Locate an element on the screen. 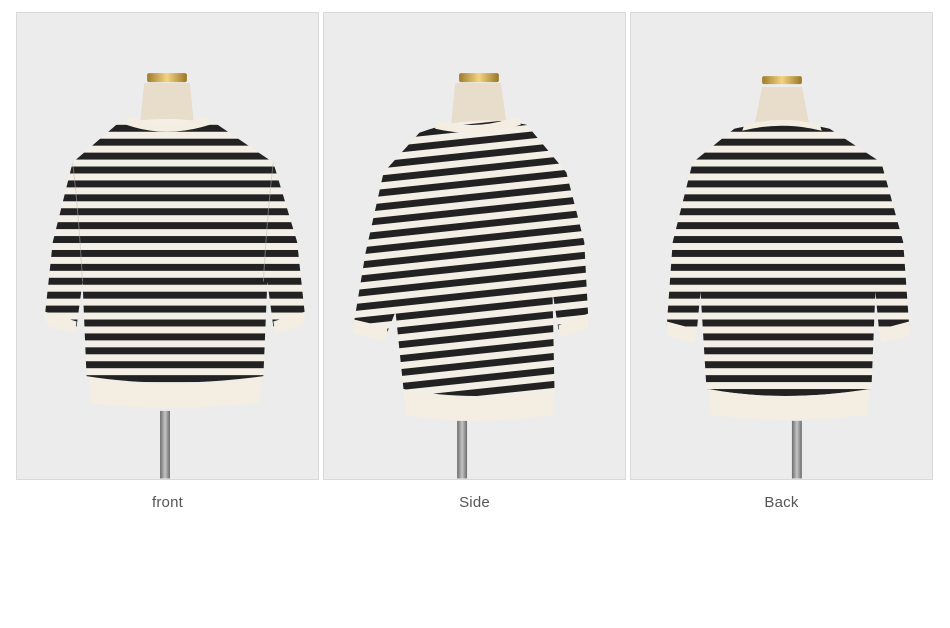 The height and width of the screenshot is (628, 950). side-caption: Side is located at coordinates (474, 502).